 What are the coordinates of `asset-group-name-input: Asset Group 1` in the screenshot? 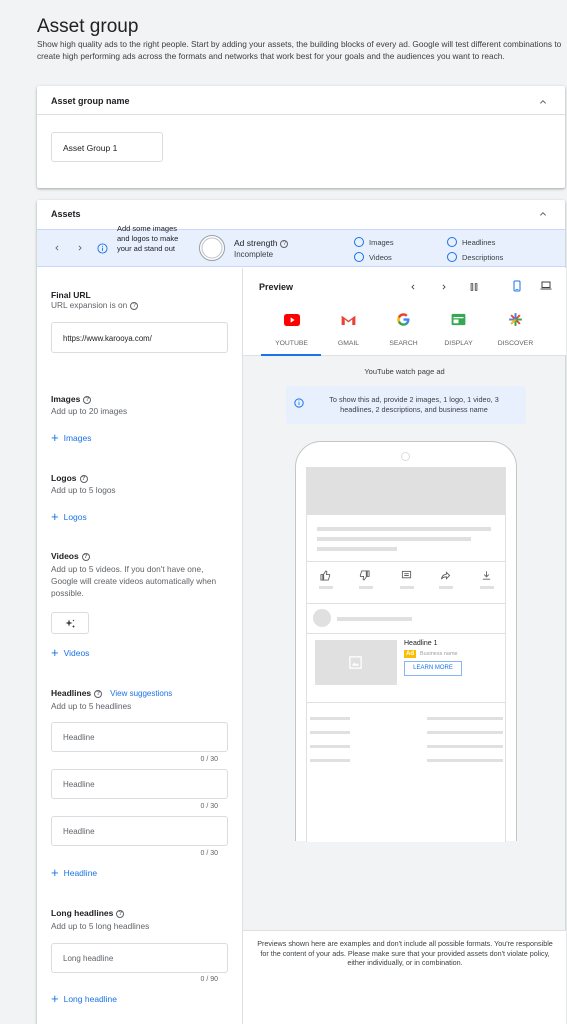 It's located at (107, 147).